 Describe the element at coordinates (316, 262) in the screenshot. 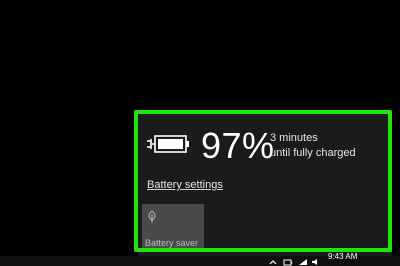

I see `volume-icon` at that location.